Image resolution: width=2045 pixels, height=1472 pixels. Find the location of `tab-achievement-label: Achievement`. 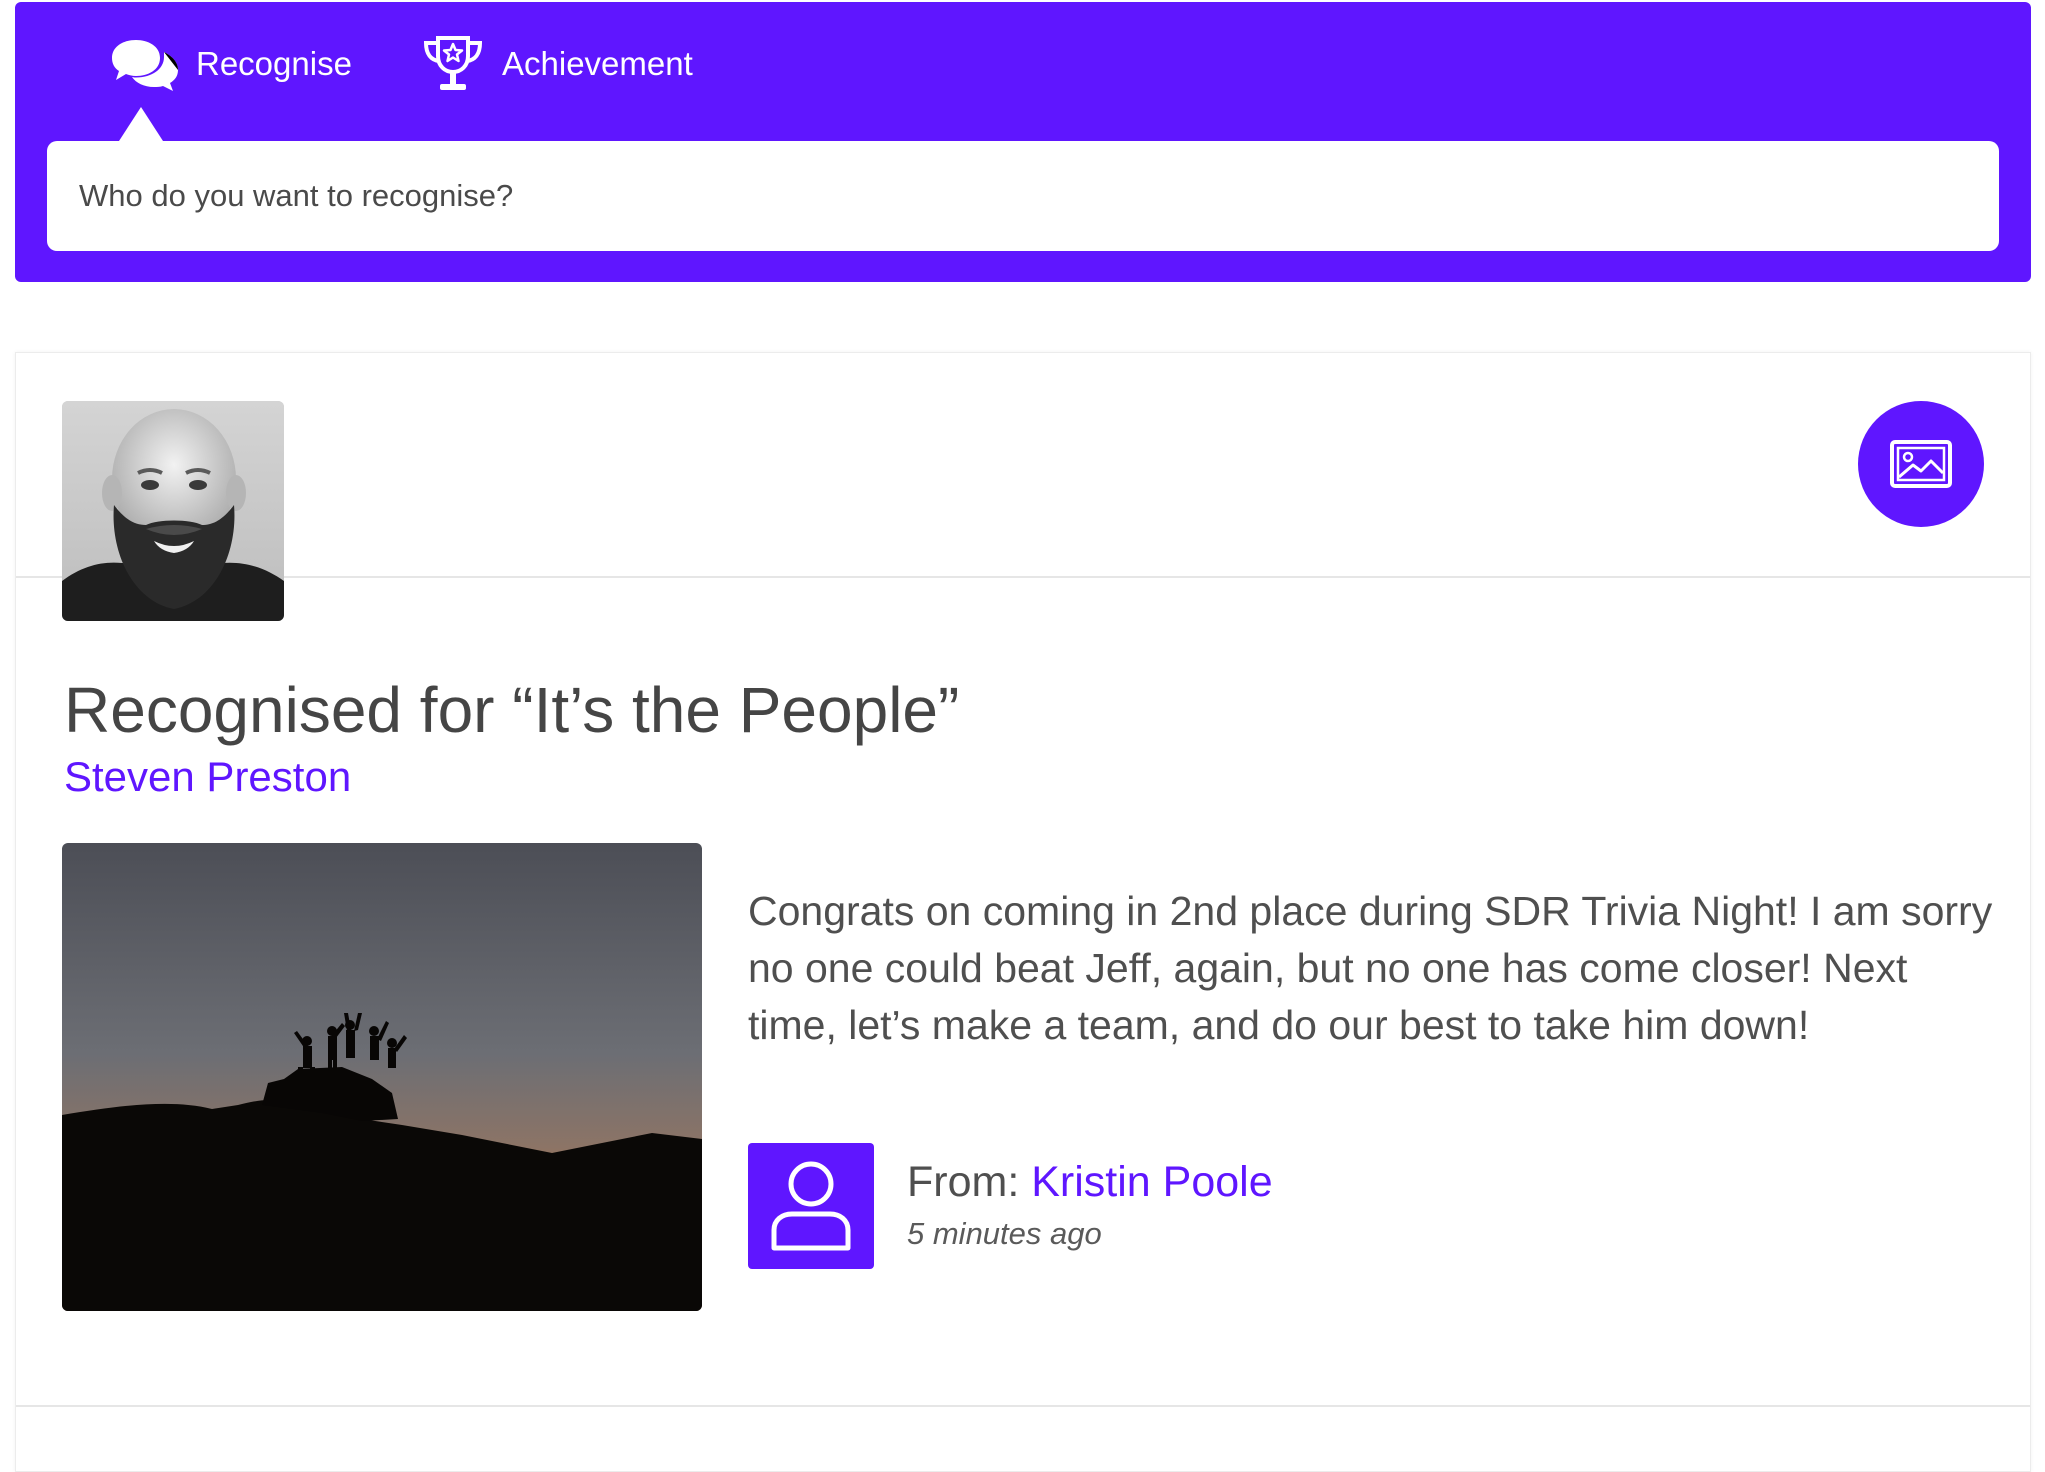

tab-achievement-label: Achievement is located at coordinates (597, 63).